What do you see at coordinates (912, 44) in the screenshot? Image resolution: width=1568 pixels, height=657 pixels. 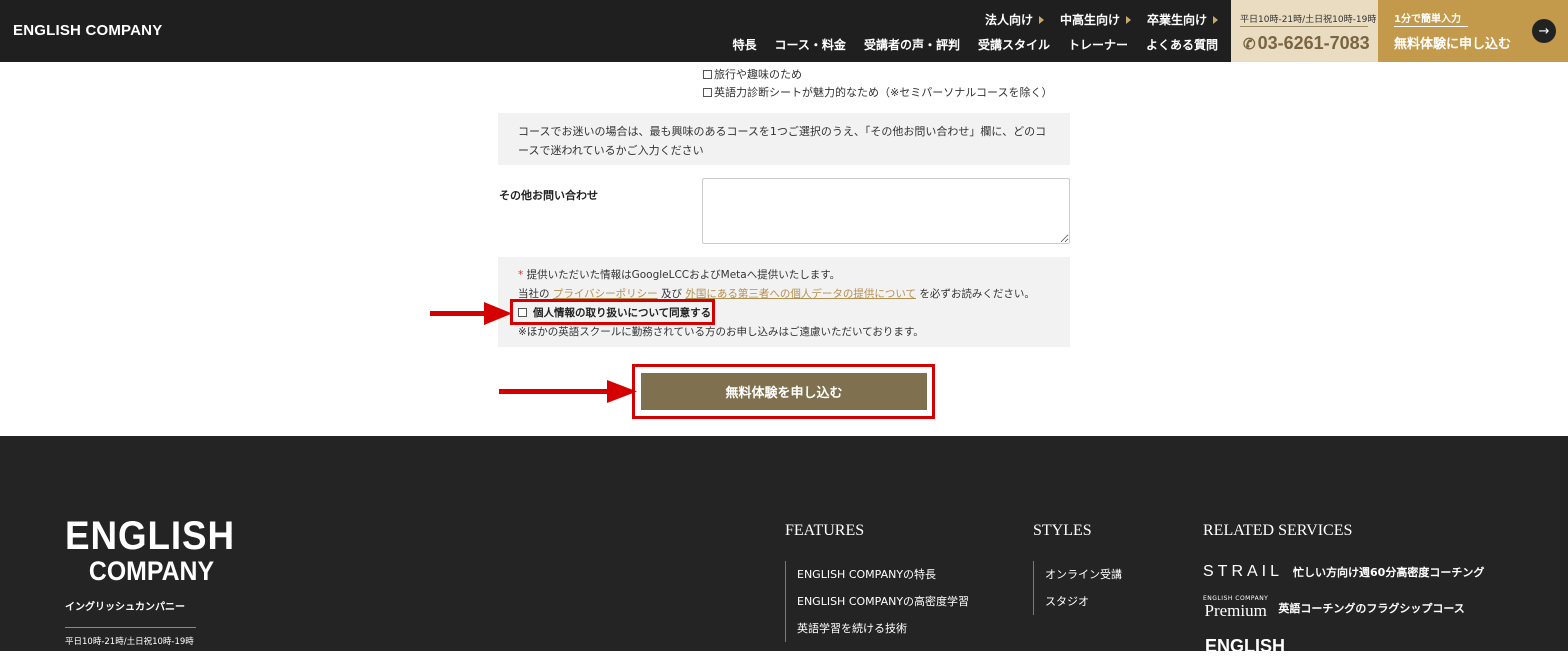 I see `nav-reviews: 受講者の声・評判` at bounding box center [912, 44].